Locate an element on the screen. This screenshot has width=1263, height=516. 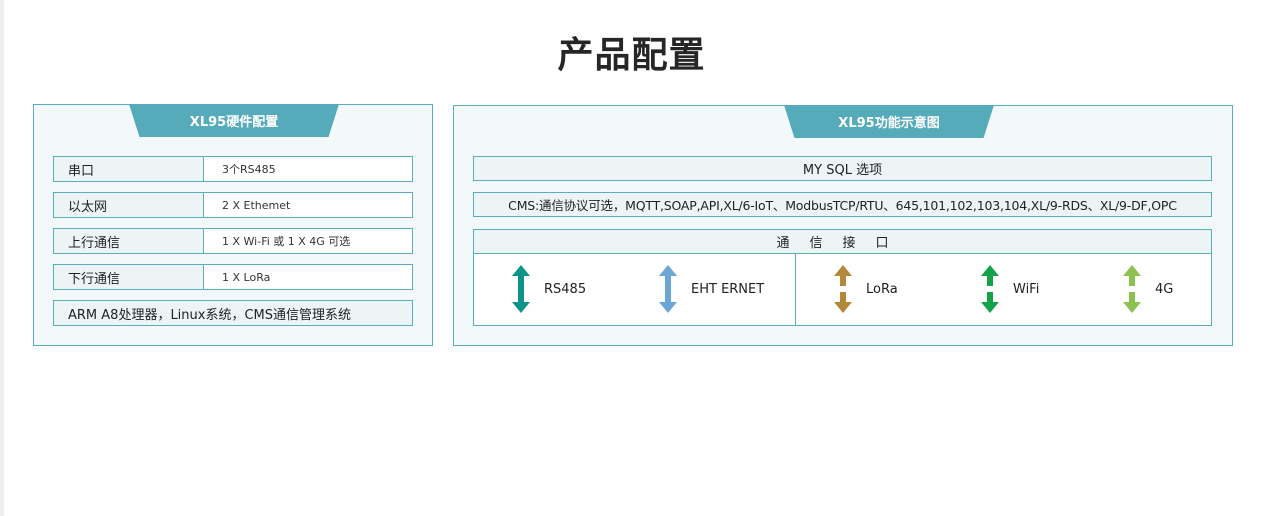
interface-header-label: 通信接口 is located at coordinates (842, 243).